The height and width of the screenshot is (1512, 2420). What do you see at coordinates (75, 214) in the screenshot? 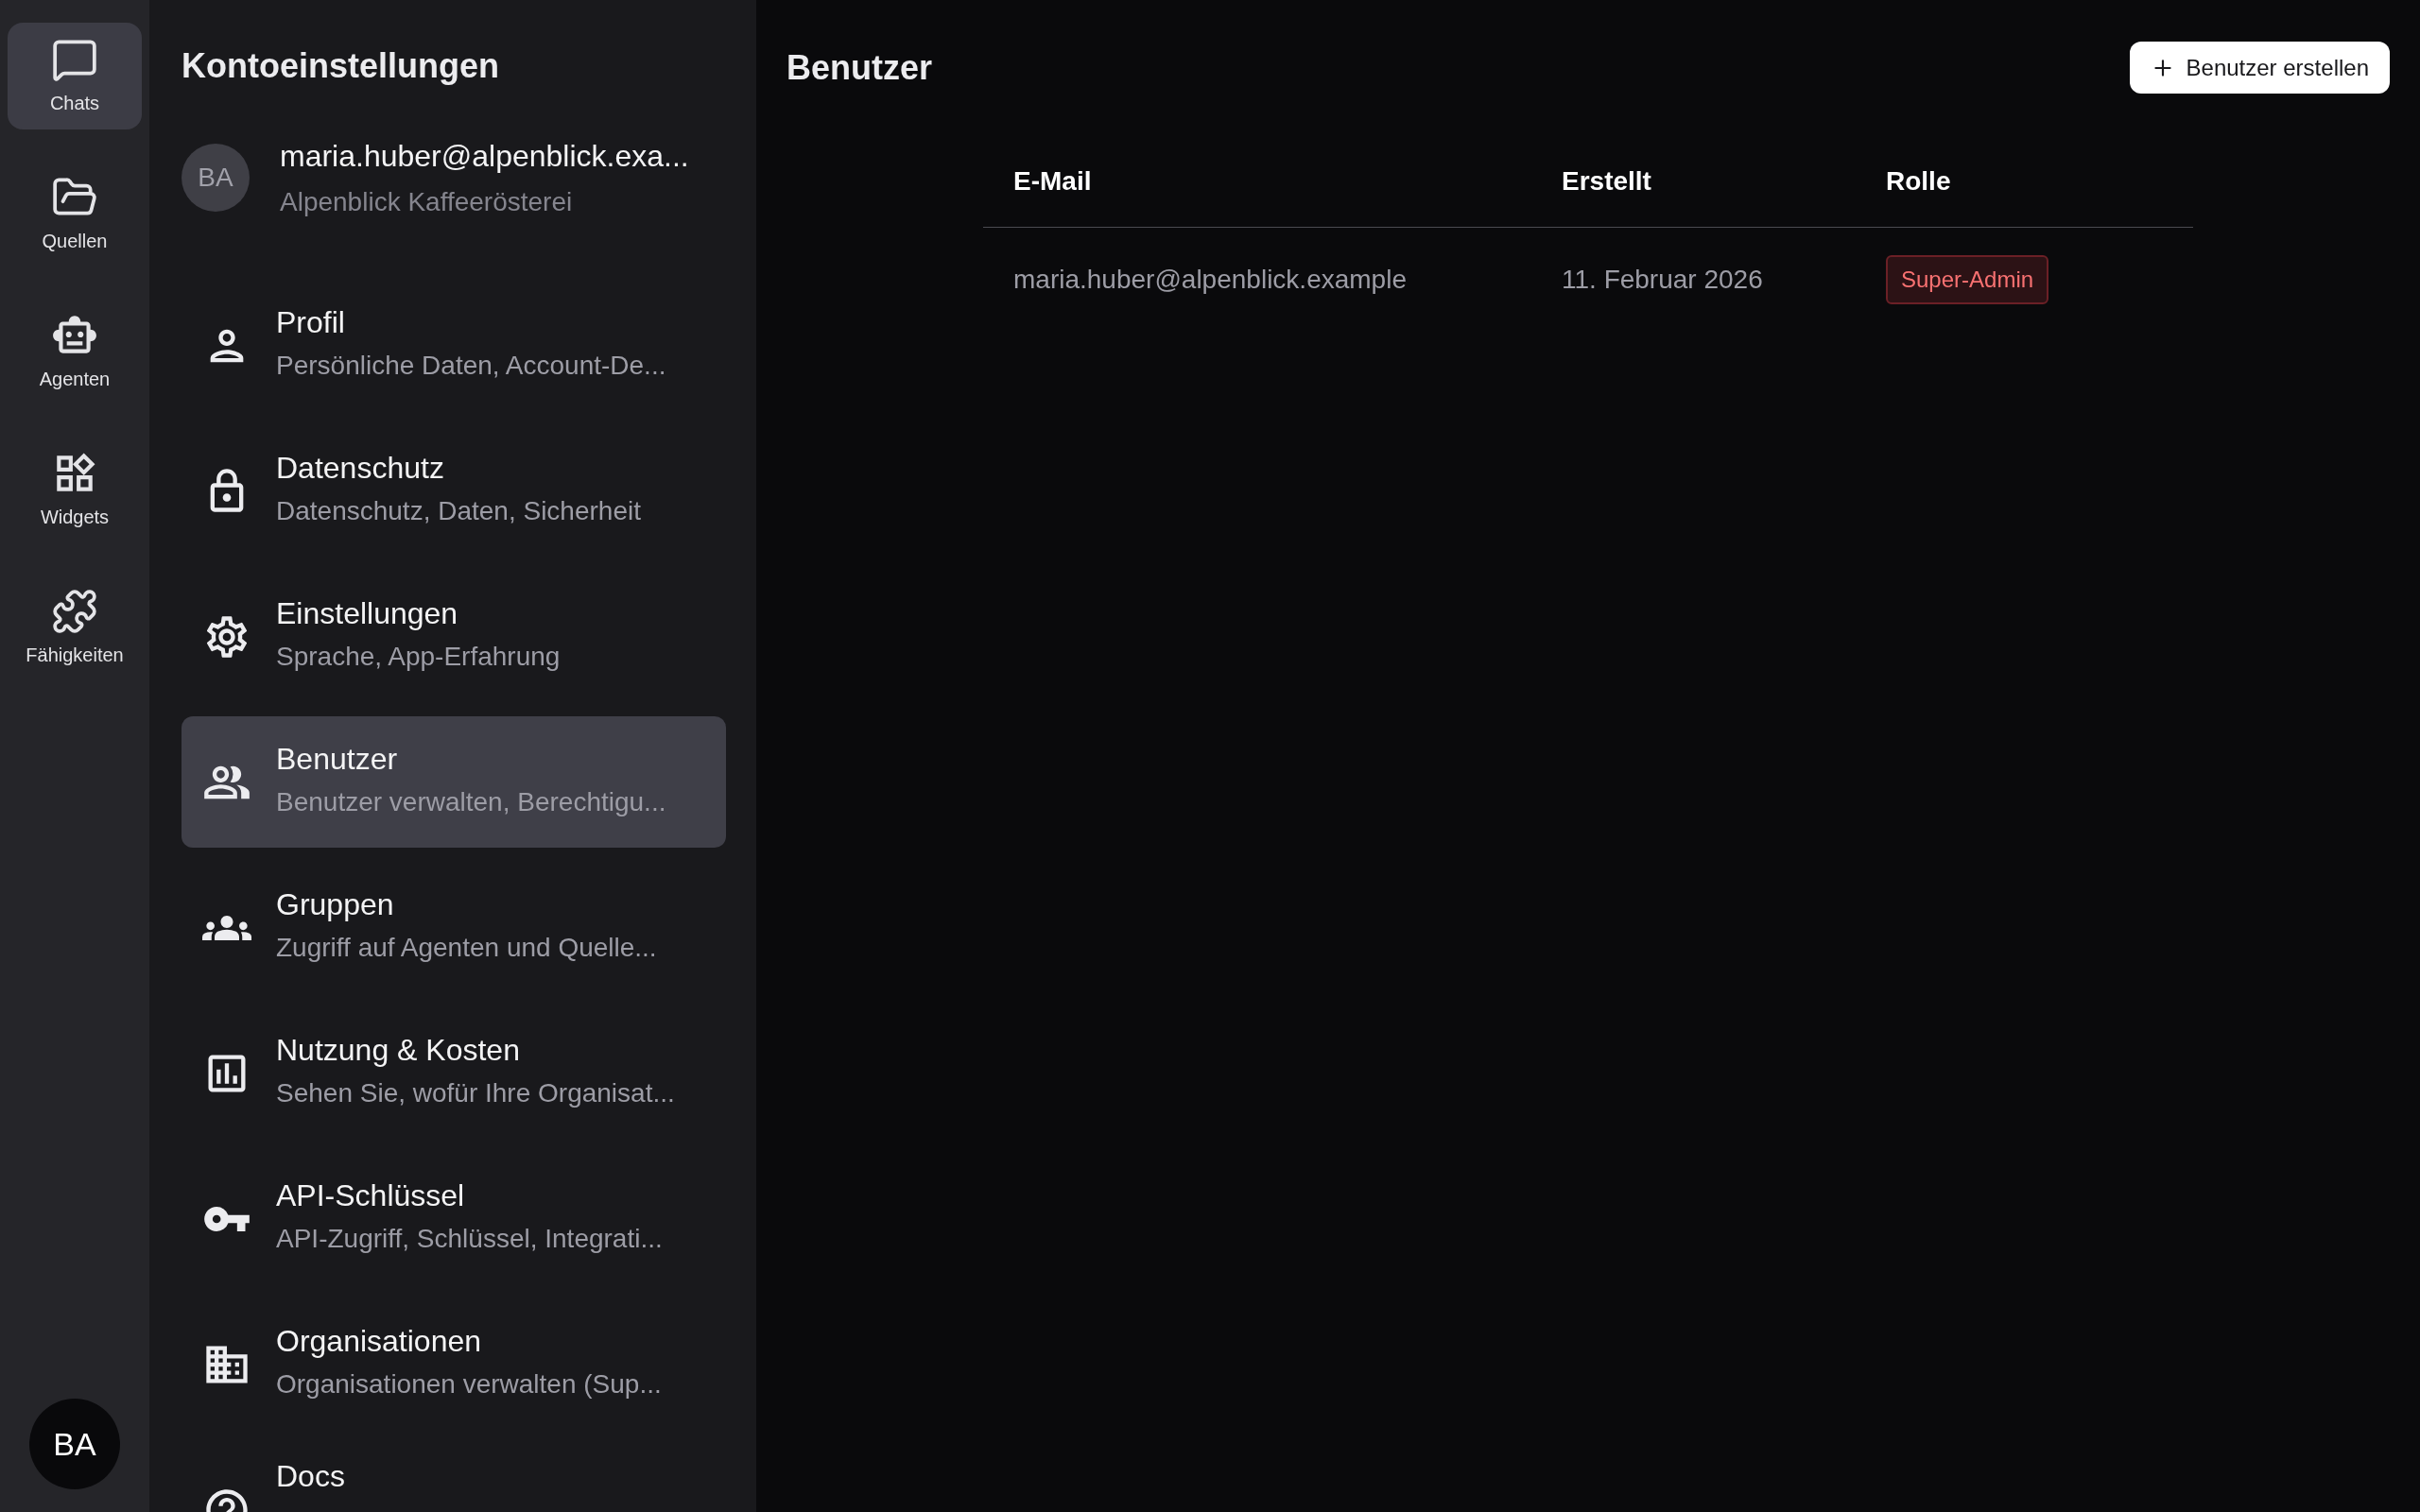
I see `nav-rail-item: Quellen` at bounding box center [75, 214].